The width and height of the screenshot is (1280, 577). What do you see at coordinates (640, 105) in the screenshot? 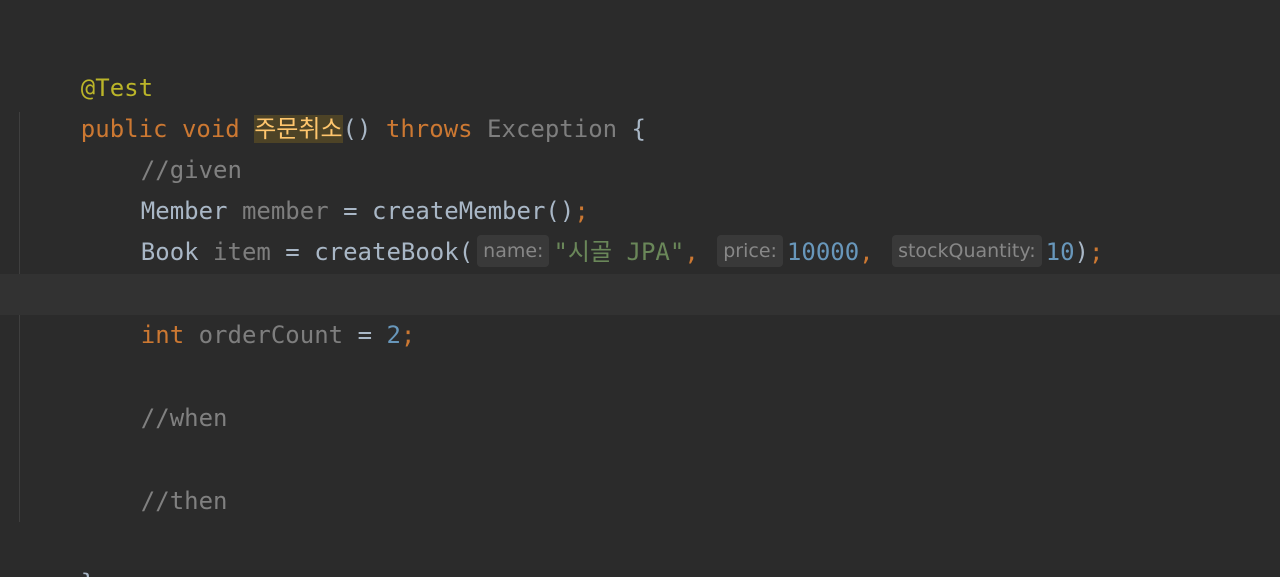
I see `code-line-signature: public void 주문취소() throws Exception {` at bounding box center [640, 105].